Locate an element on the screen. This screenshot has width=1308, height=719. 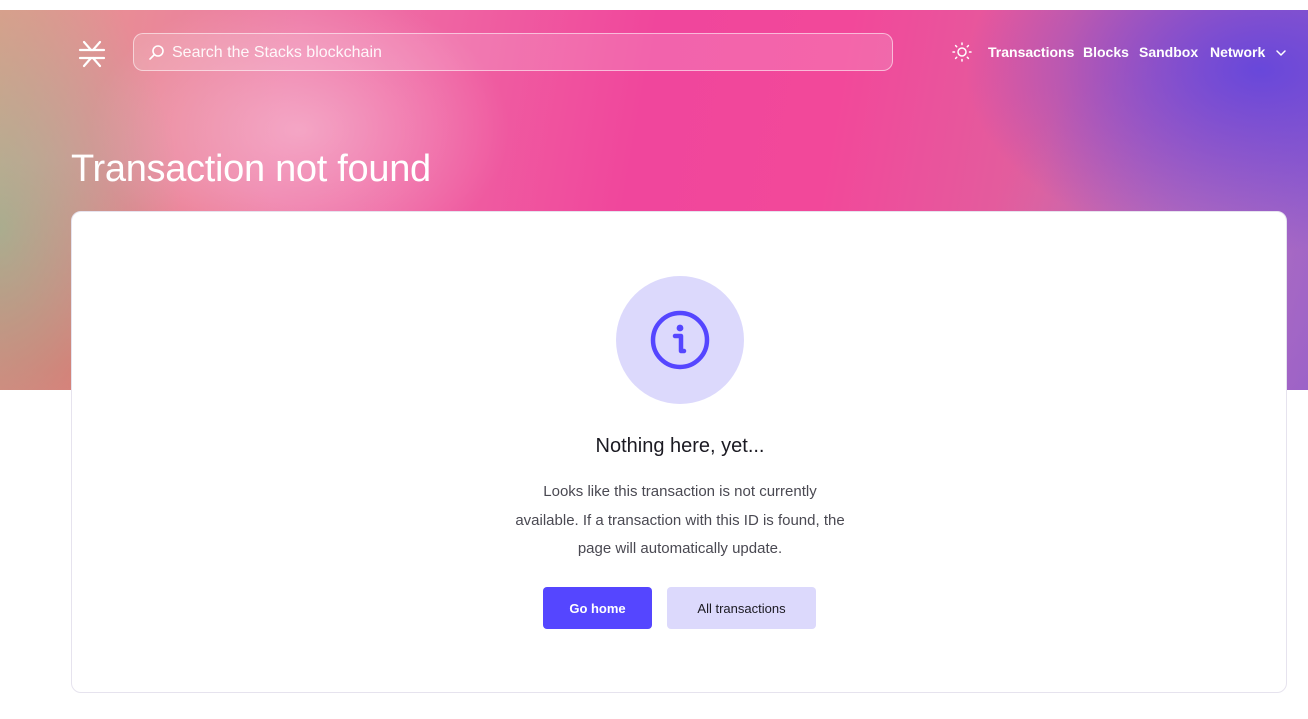
search-placeholder: Search the Stacks blockchain is located at coordinates (277, 52).